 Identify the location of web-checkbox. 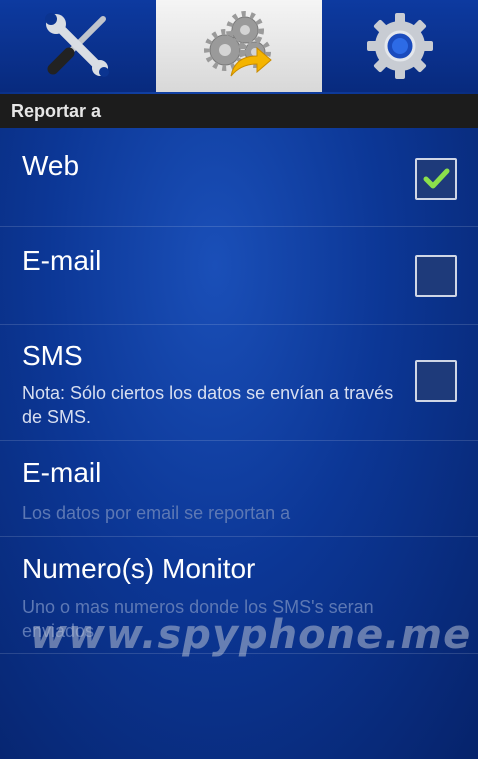
(436, 179).